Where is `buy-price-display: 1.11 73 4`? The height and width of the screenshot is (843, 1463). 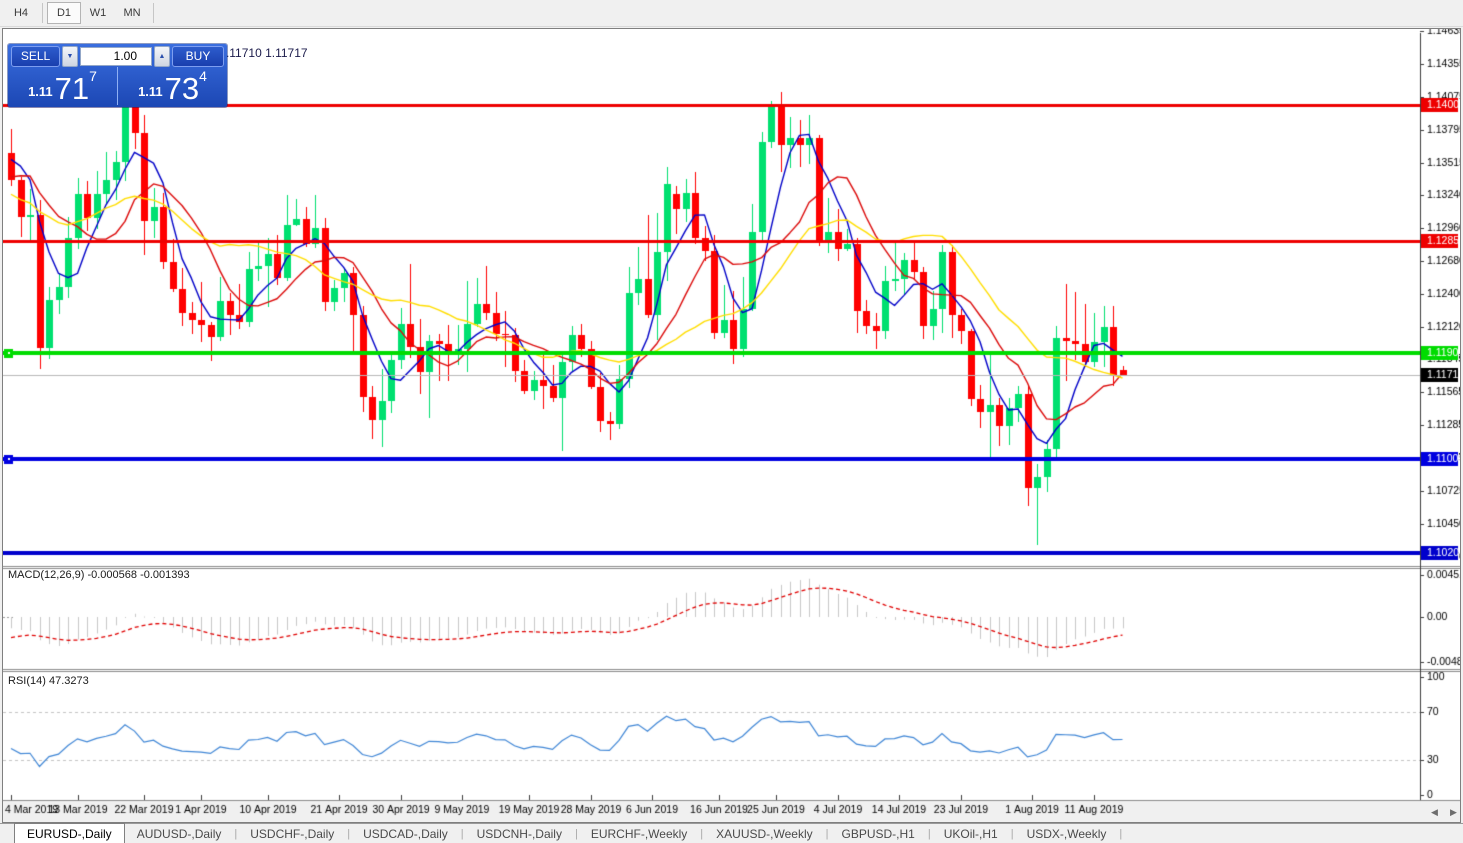
buy-price-display: 1.11 73 4 is located at coordinates (172, 86).